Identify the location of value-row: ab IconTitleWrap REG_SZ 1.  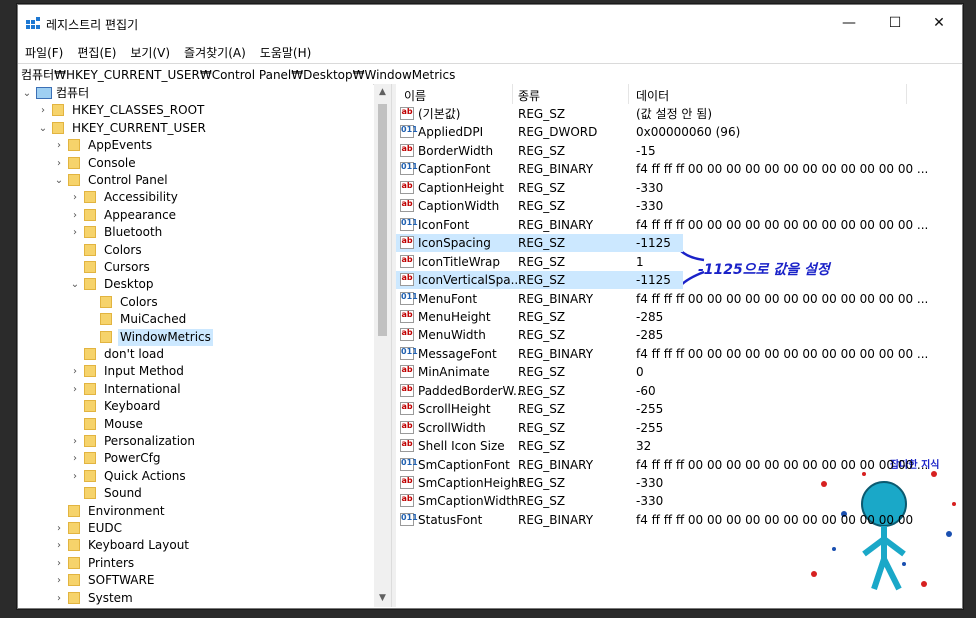
(679, 262).